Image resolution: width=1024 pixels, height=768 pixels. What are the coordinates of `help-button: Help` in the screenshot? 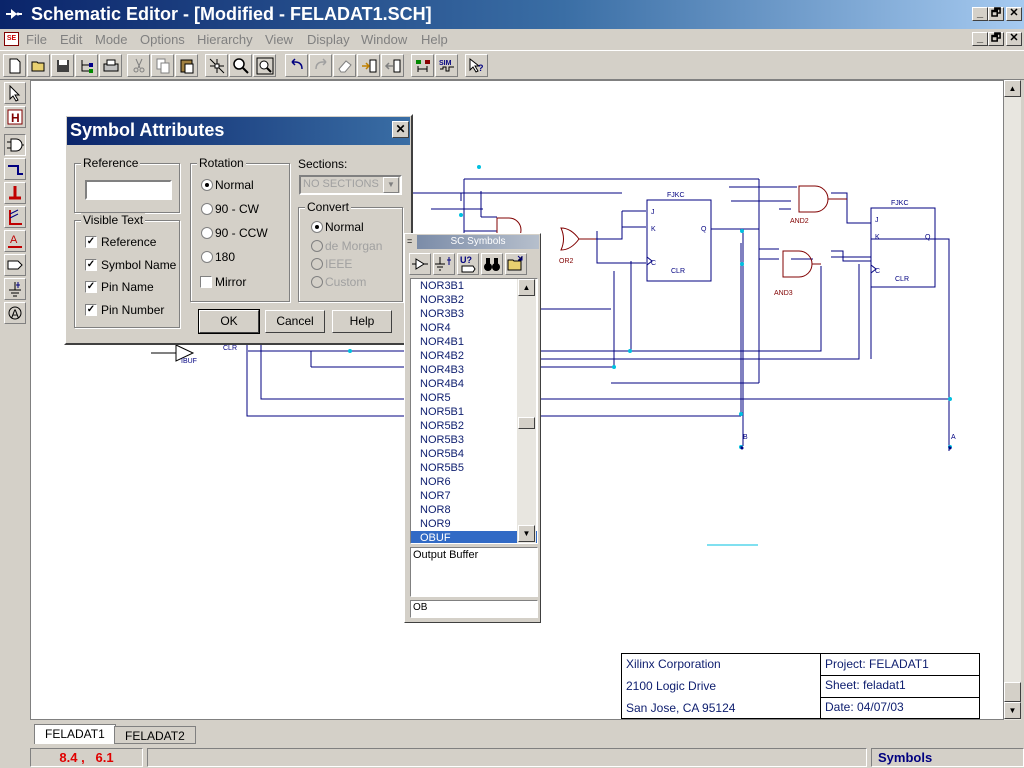 It's located at (362, 321).